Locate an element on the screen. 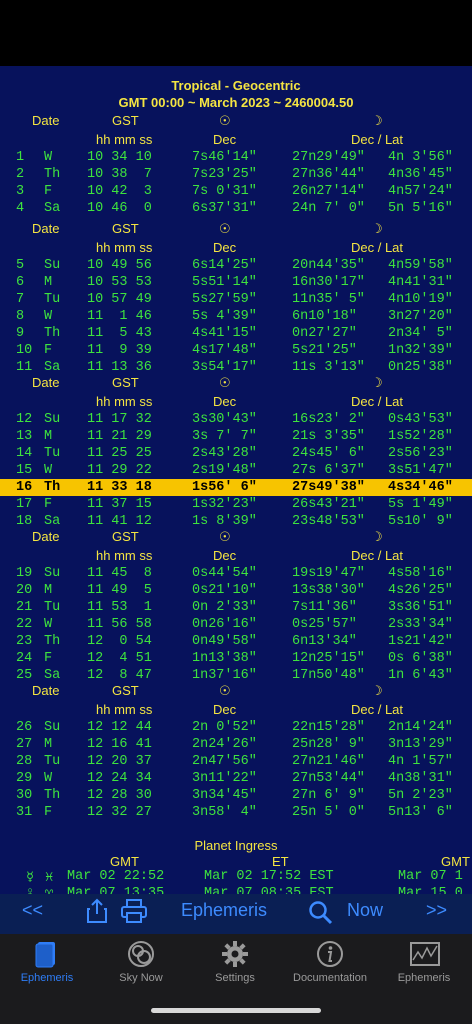 This screenshot has height=1024, width=472. cell-moon: 25n 5' 0" is located at coordinates (328, 812).